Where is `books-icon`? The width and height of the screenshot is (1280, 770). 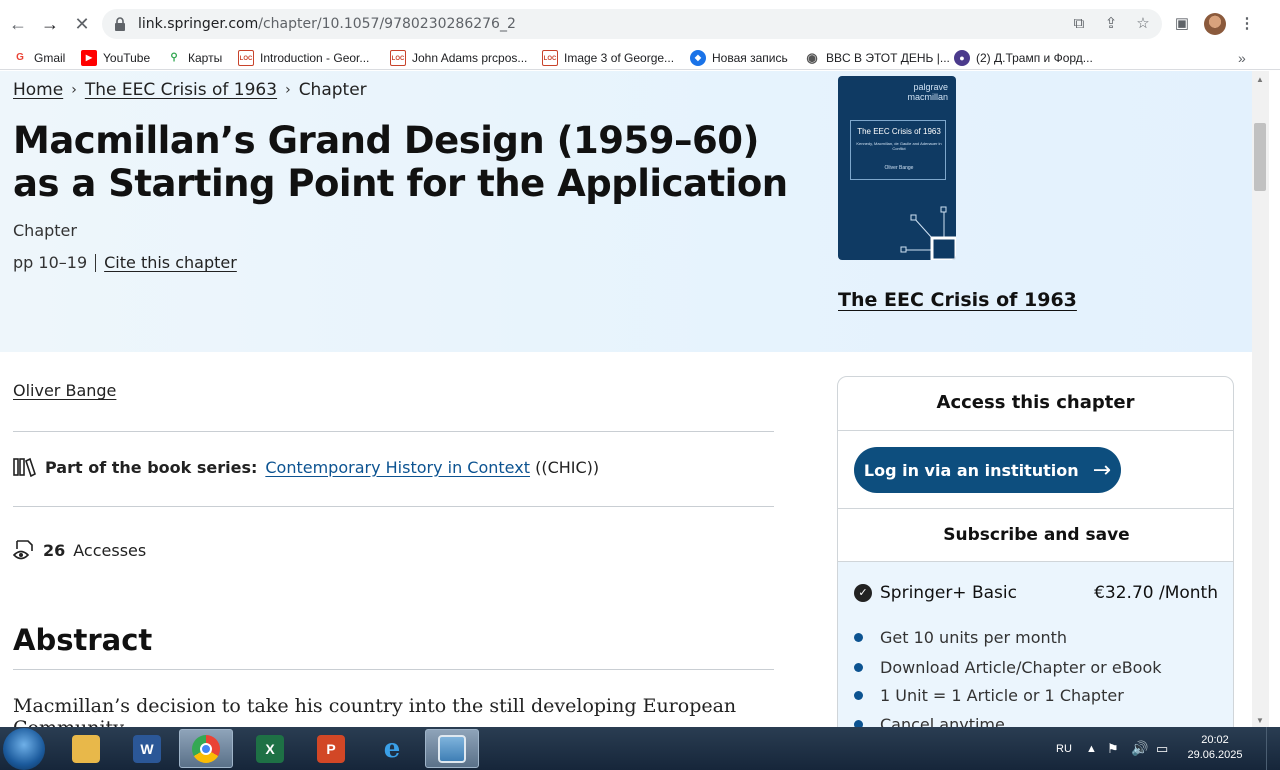 books-icon is located at coordinates (24, 467).